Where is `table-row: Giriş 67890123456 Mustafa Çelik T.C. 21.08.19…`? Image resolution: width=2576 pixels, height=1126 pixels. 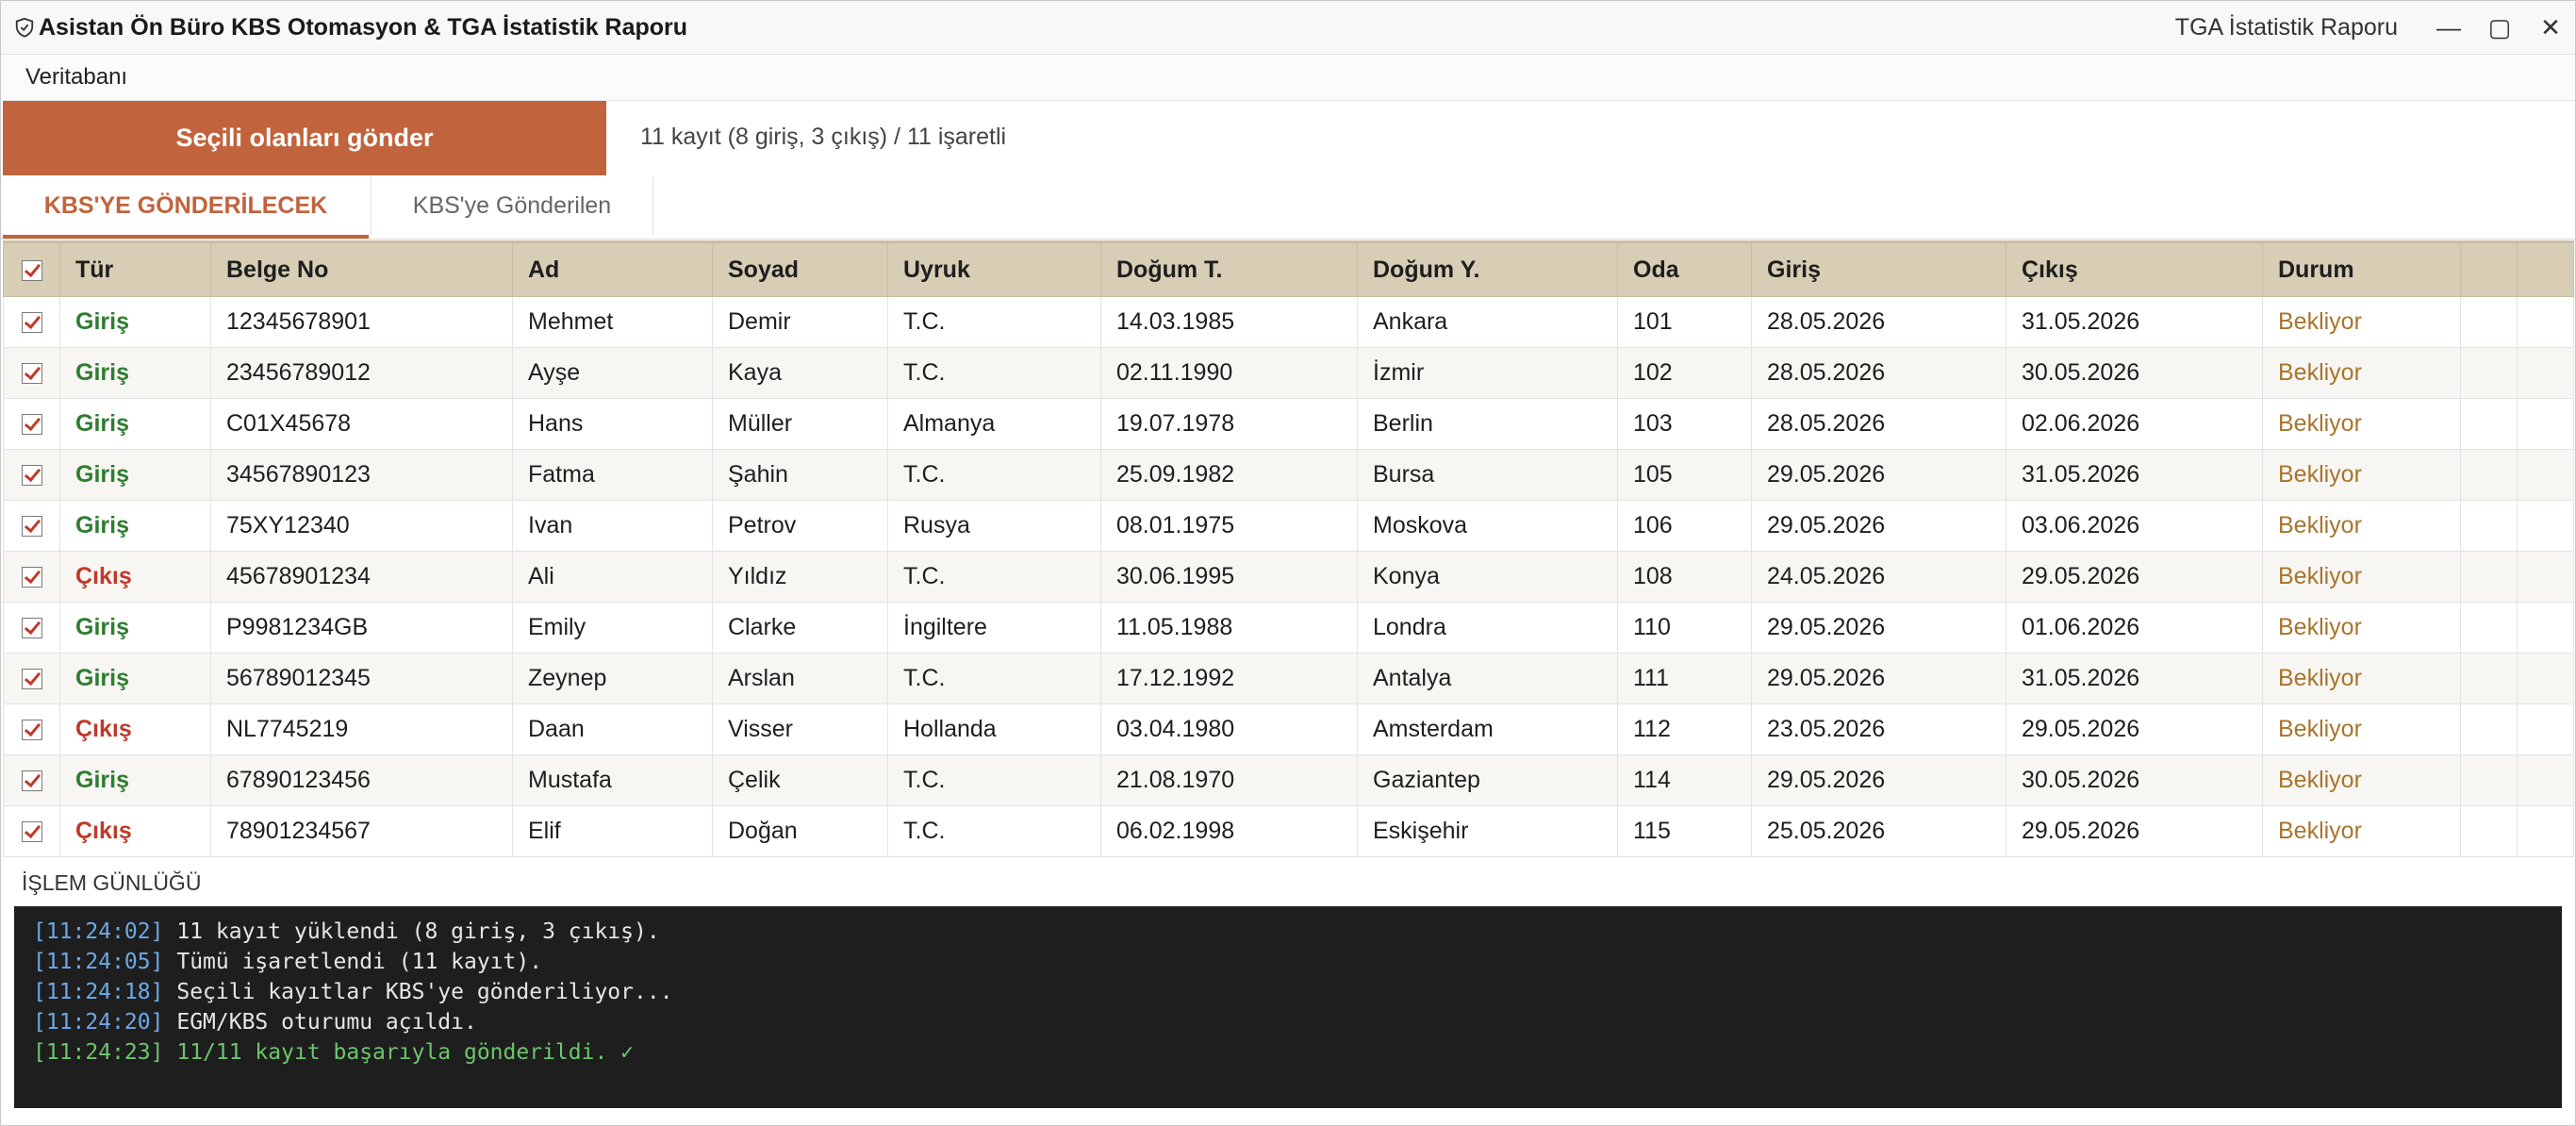 table-row: Giriş 67890123456 Mustafa Çelik T.C. 21.08.19… is located at coordinates (1288, 780).